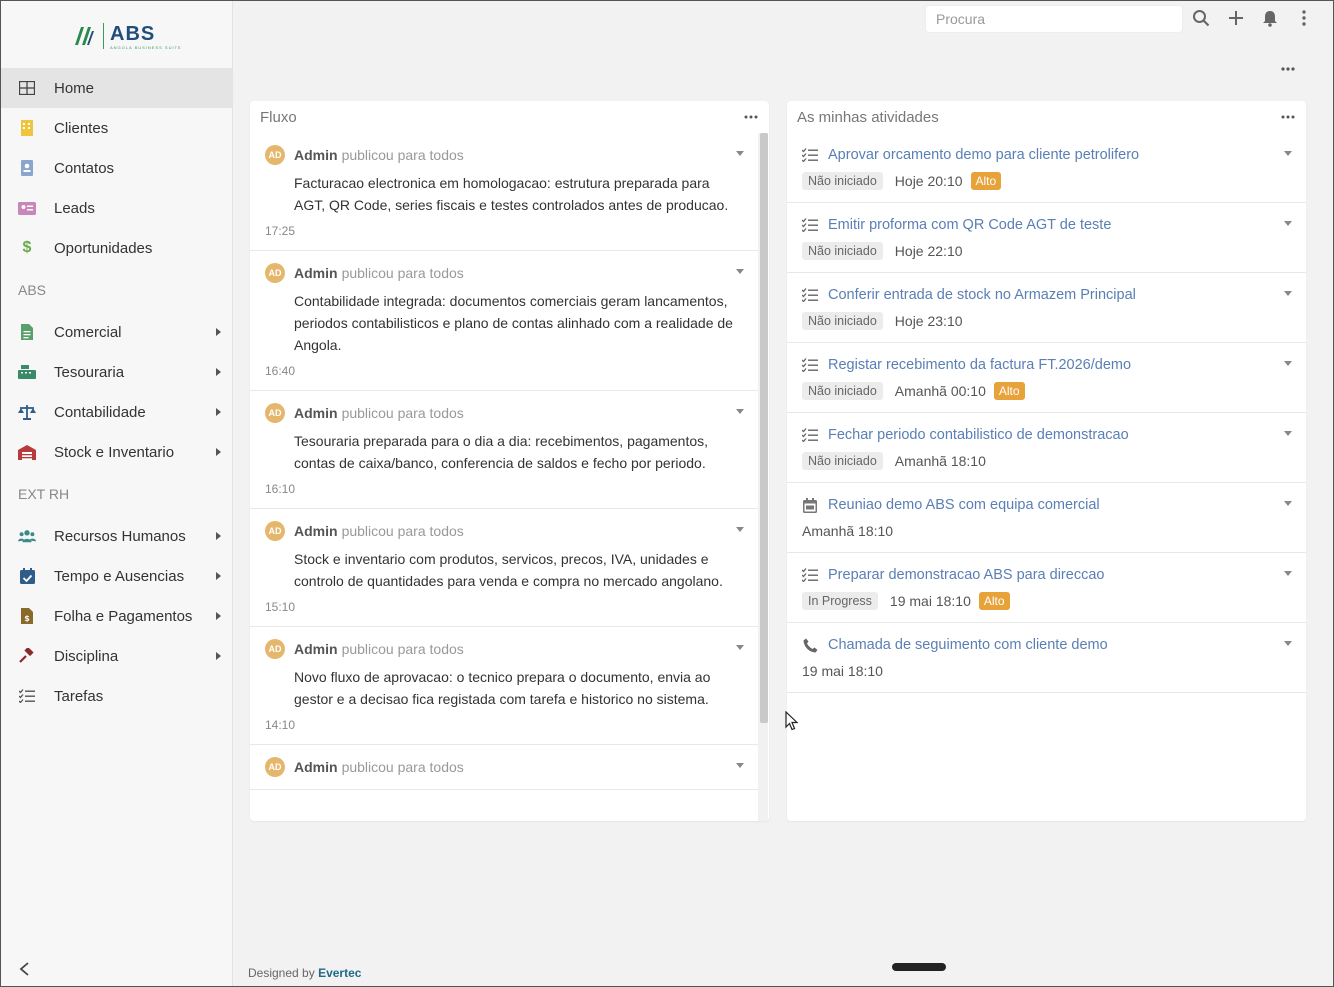 The height and width of the screenshot is (987, 1334). Describe the element at coordinates (117, 452) in the screenshot. I see `sidebar-item-stock: Stock e Inventario` at that location.